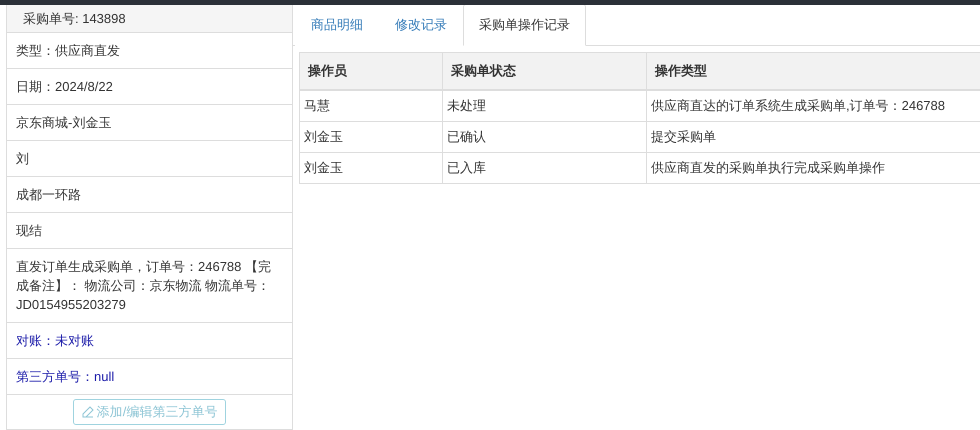 This screenshot has width=980, height=430. What do you see at coordinates (149, 286) in the screenshot?
I see `order-detail-item: 直发订单生成采购单，订单号：246788 【完成备注】： 物流公司：京东物流 物流单号：JD0154955203279` at bounding box center [149, 286].